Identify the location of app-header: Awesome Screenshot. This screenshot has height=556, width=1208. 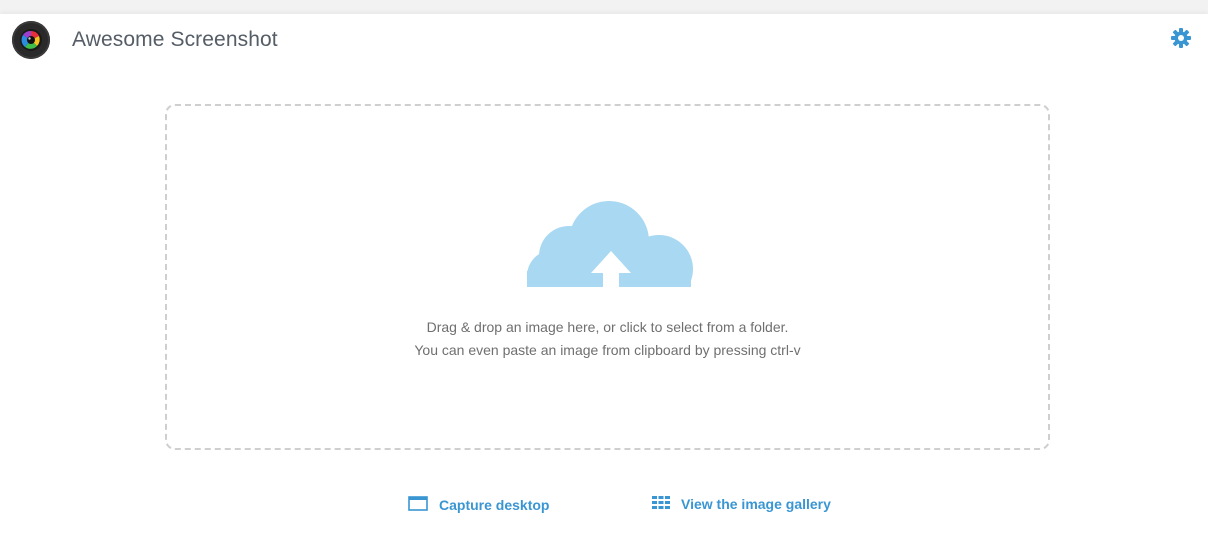
(145, 40).